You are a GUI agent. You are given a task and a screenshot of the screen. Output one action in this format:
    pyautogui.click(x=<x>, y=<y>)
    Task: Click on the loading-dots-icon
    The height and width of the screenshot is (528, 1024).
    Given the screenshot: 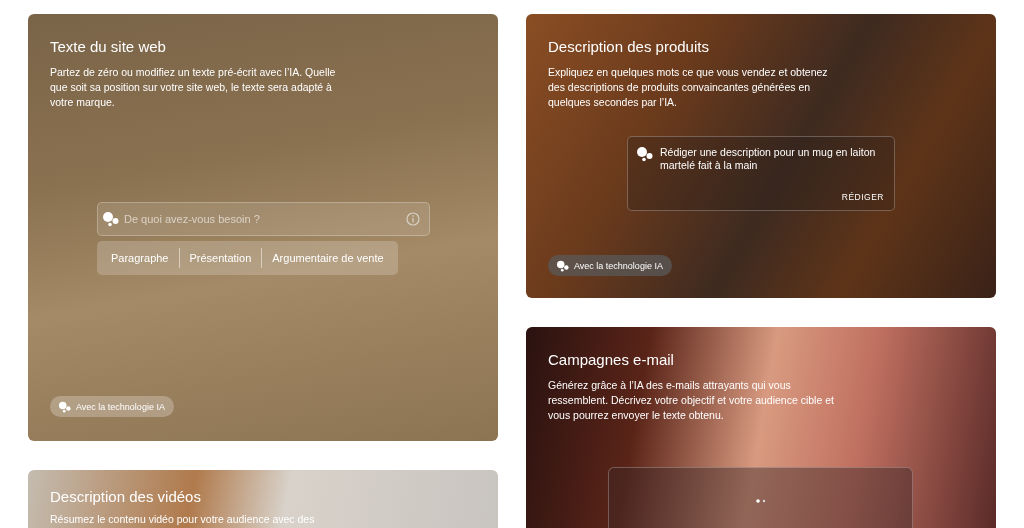 What is the action you would take?
    pyautogui.click(x=760, y=501)
    